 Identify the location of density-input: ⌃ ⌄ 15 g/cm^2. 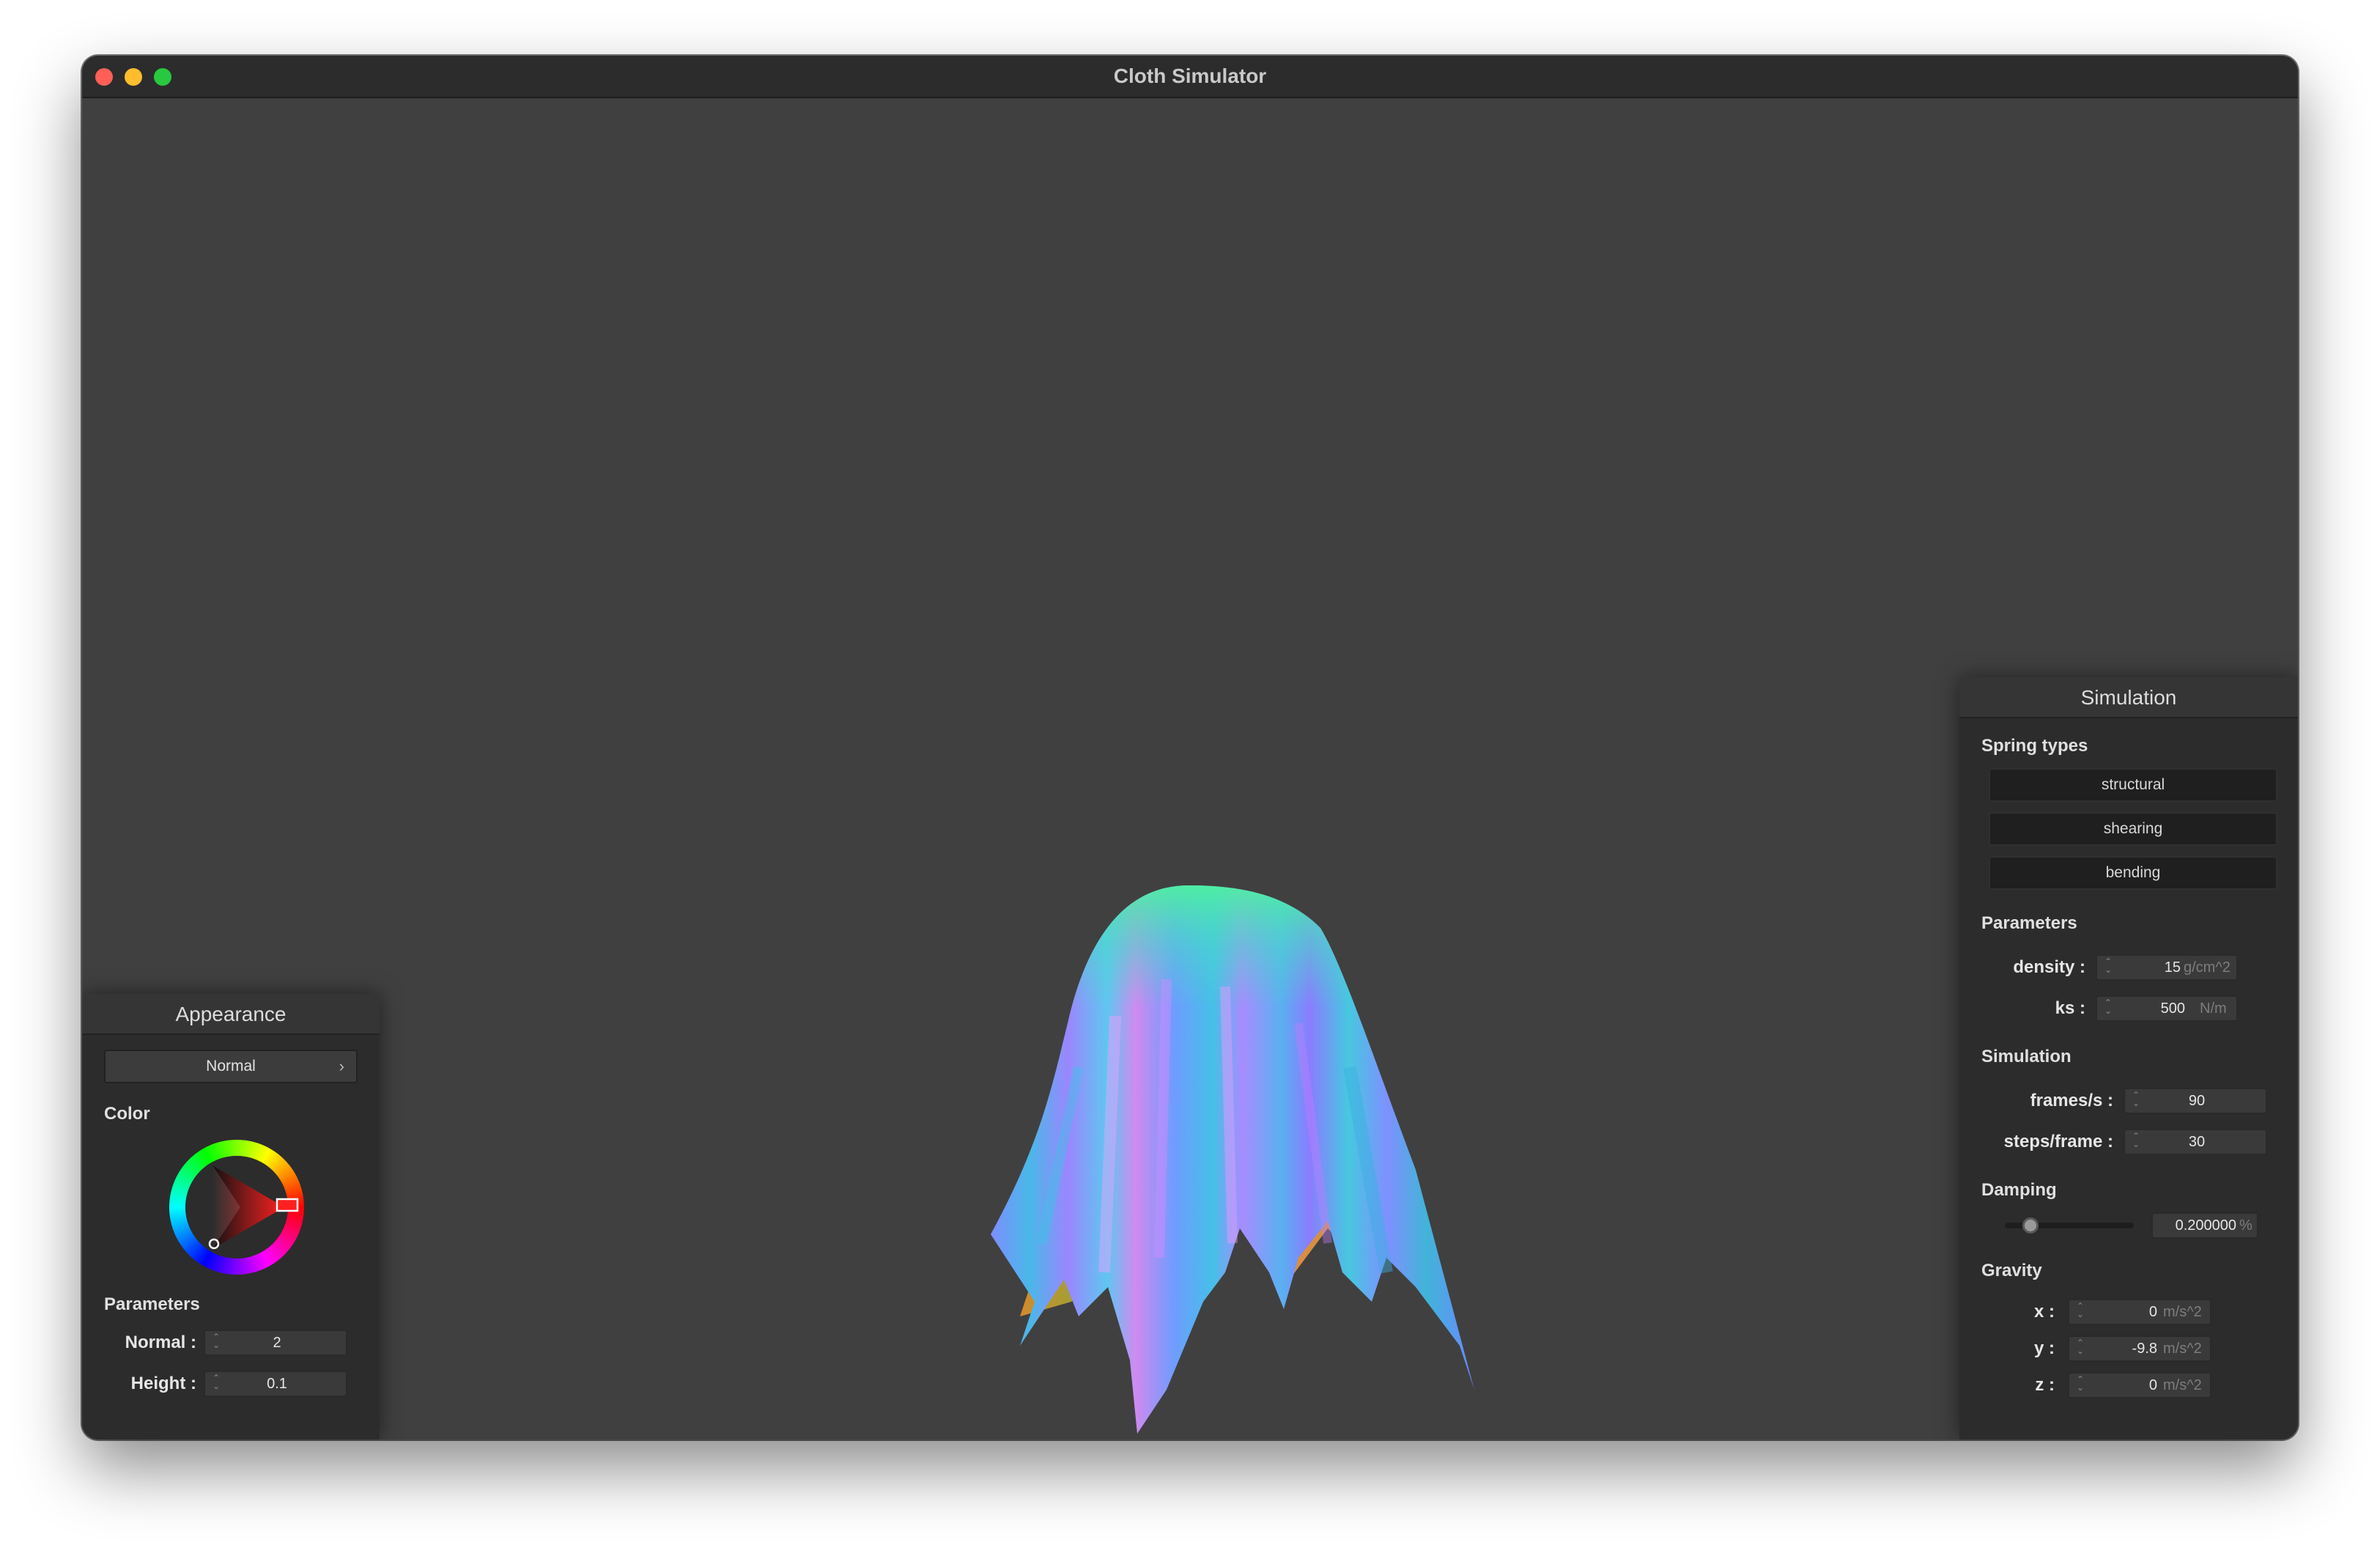
(2167, 967).